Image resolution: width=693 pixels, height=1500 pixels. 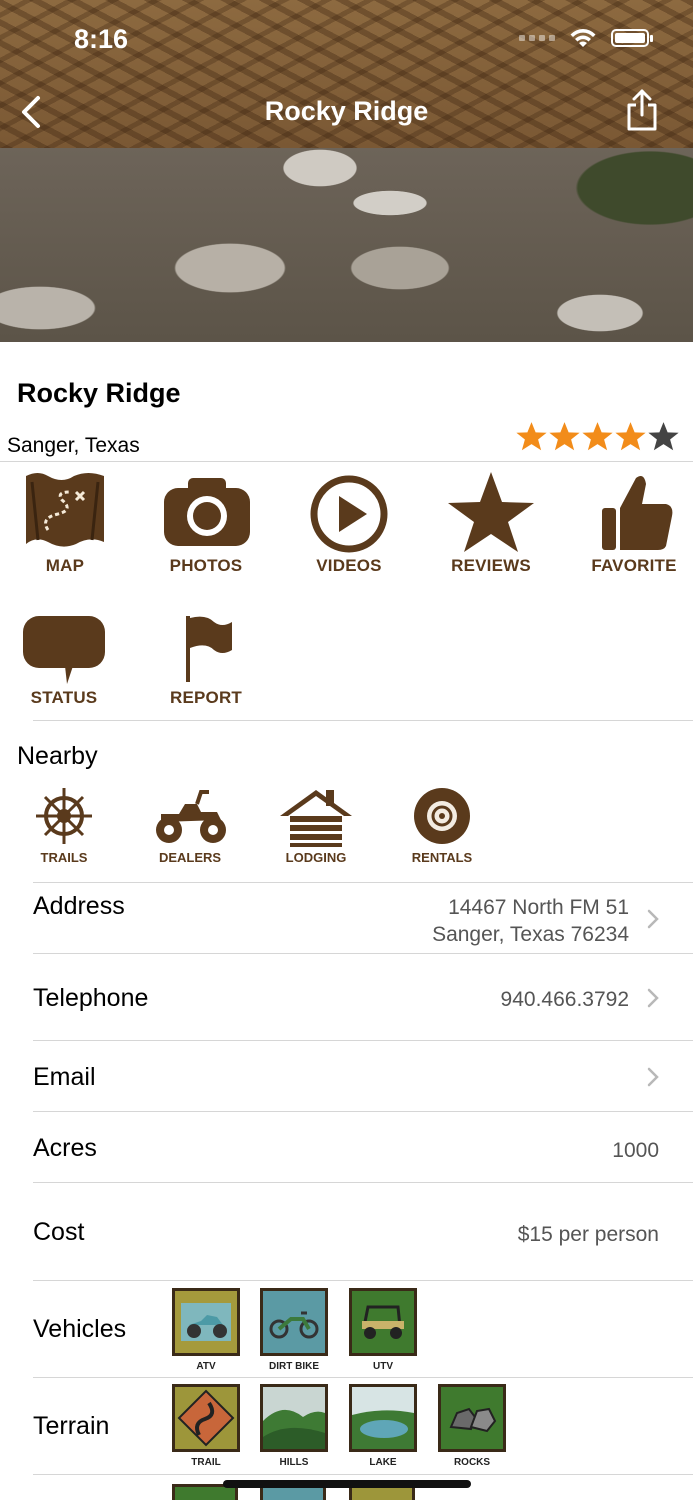 I want to click on report-button: REPORT, so click(x=206, y=660).